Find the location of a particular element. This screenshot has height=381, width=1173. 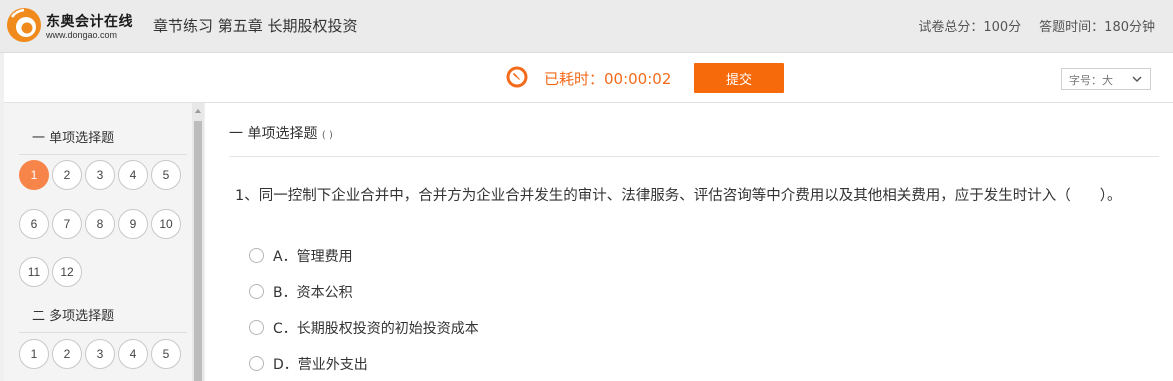

question-number-button: 12 is located at coordinates (67, 272).